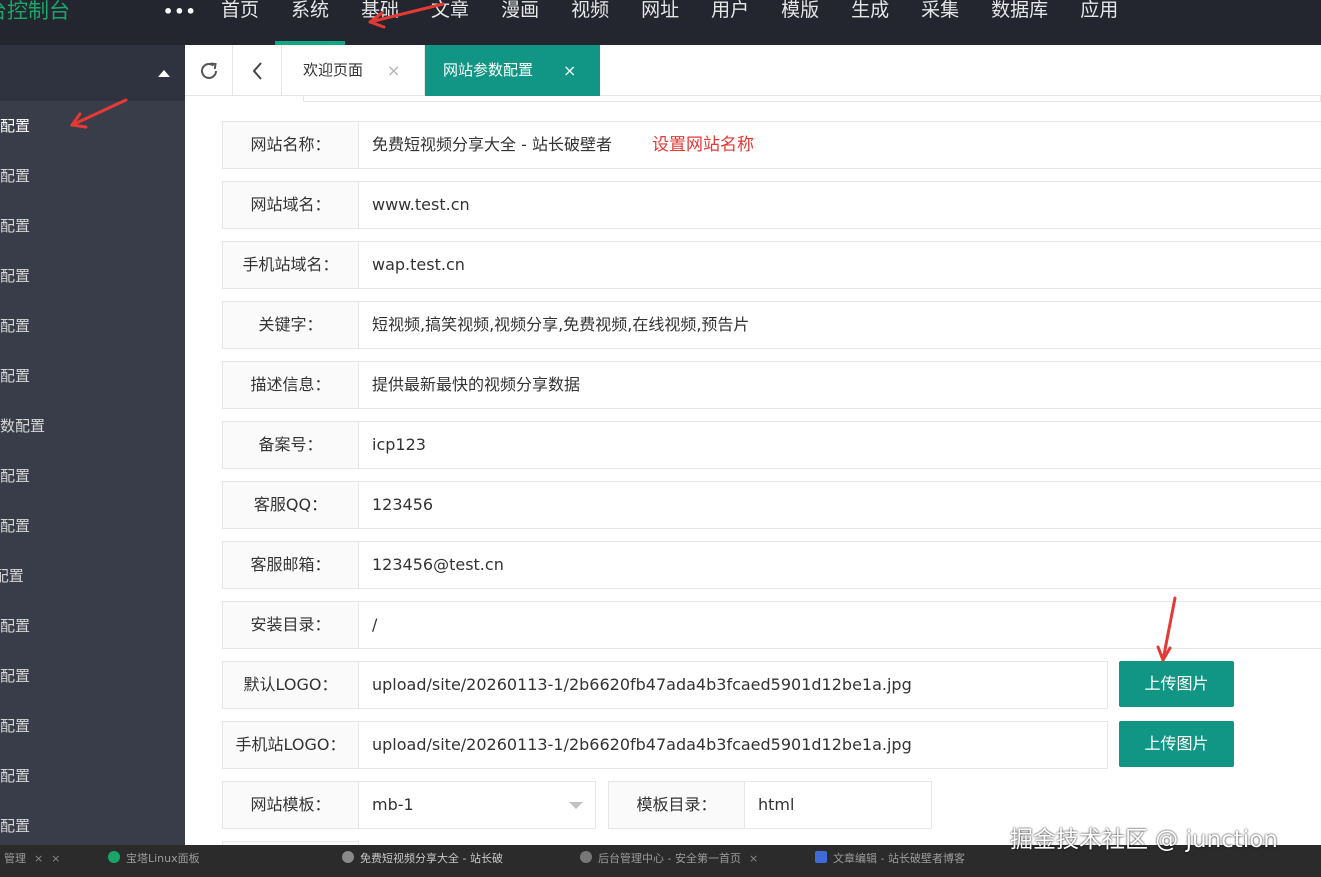 Image resolution: width=1321 pixels, height=877 pixels. What do you see at coordinates (15, 726) in the screenshot?
I see `sidebar-item-label: 对接配置` at bounding box center [15, 726].